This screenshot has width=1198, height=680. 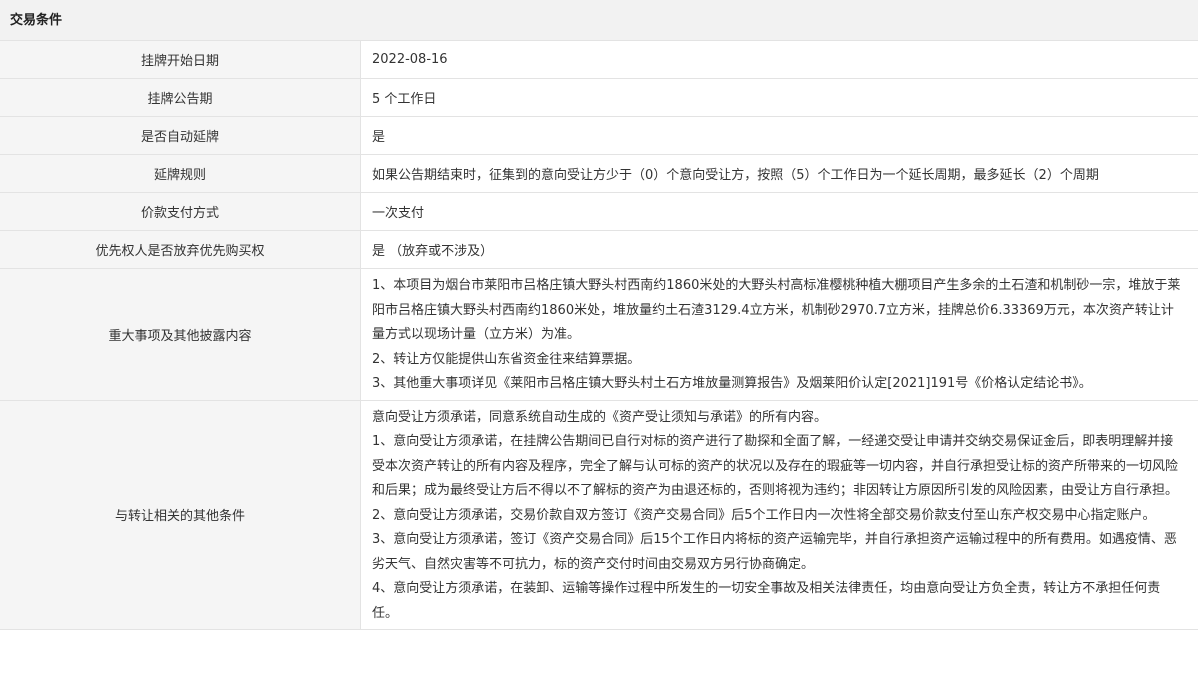 I want to click on table-row: 优先权人是否放弃优先购买权 是 （放弃或不涉及）, so click(x=599, y=249).